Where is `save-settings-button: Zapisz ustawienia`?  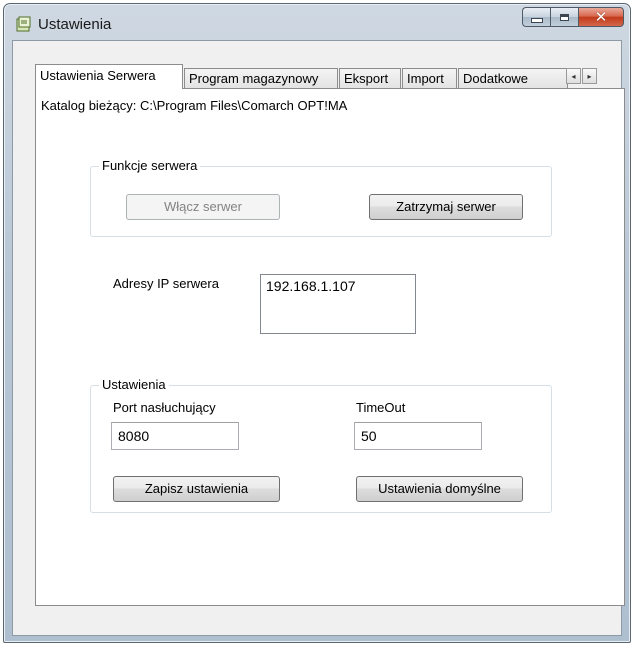
save-settings-button: Zapisz ustawienia is located at coordinates (196, 489).